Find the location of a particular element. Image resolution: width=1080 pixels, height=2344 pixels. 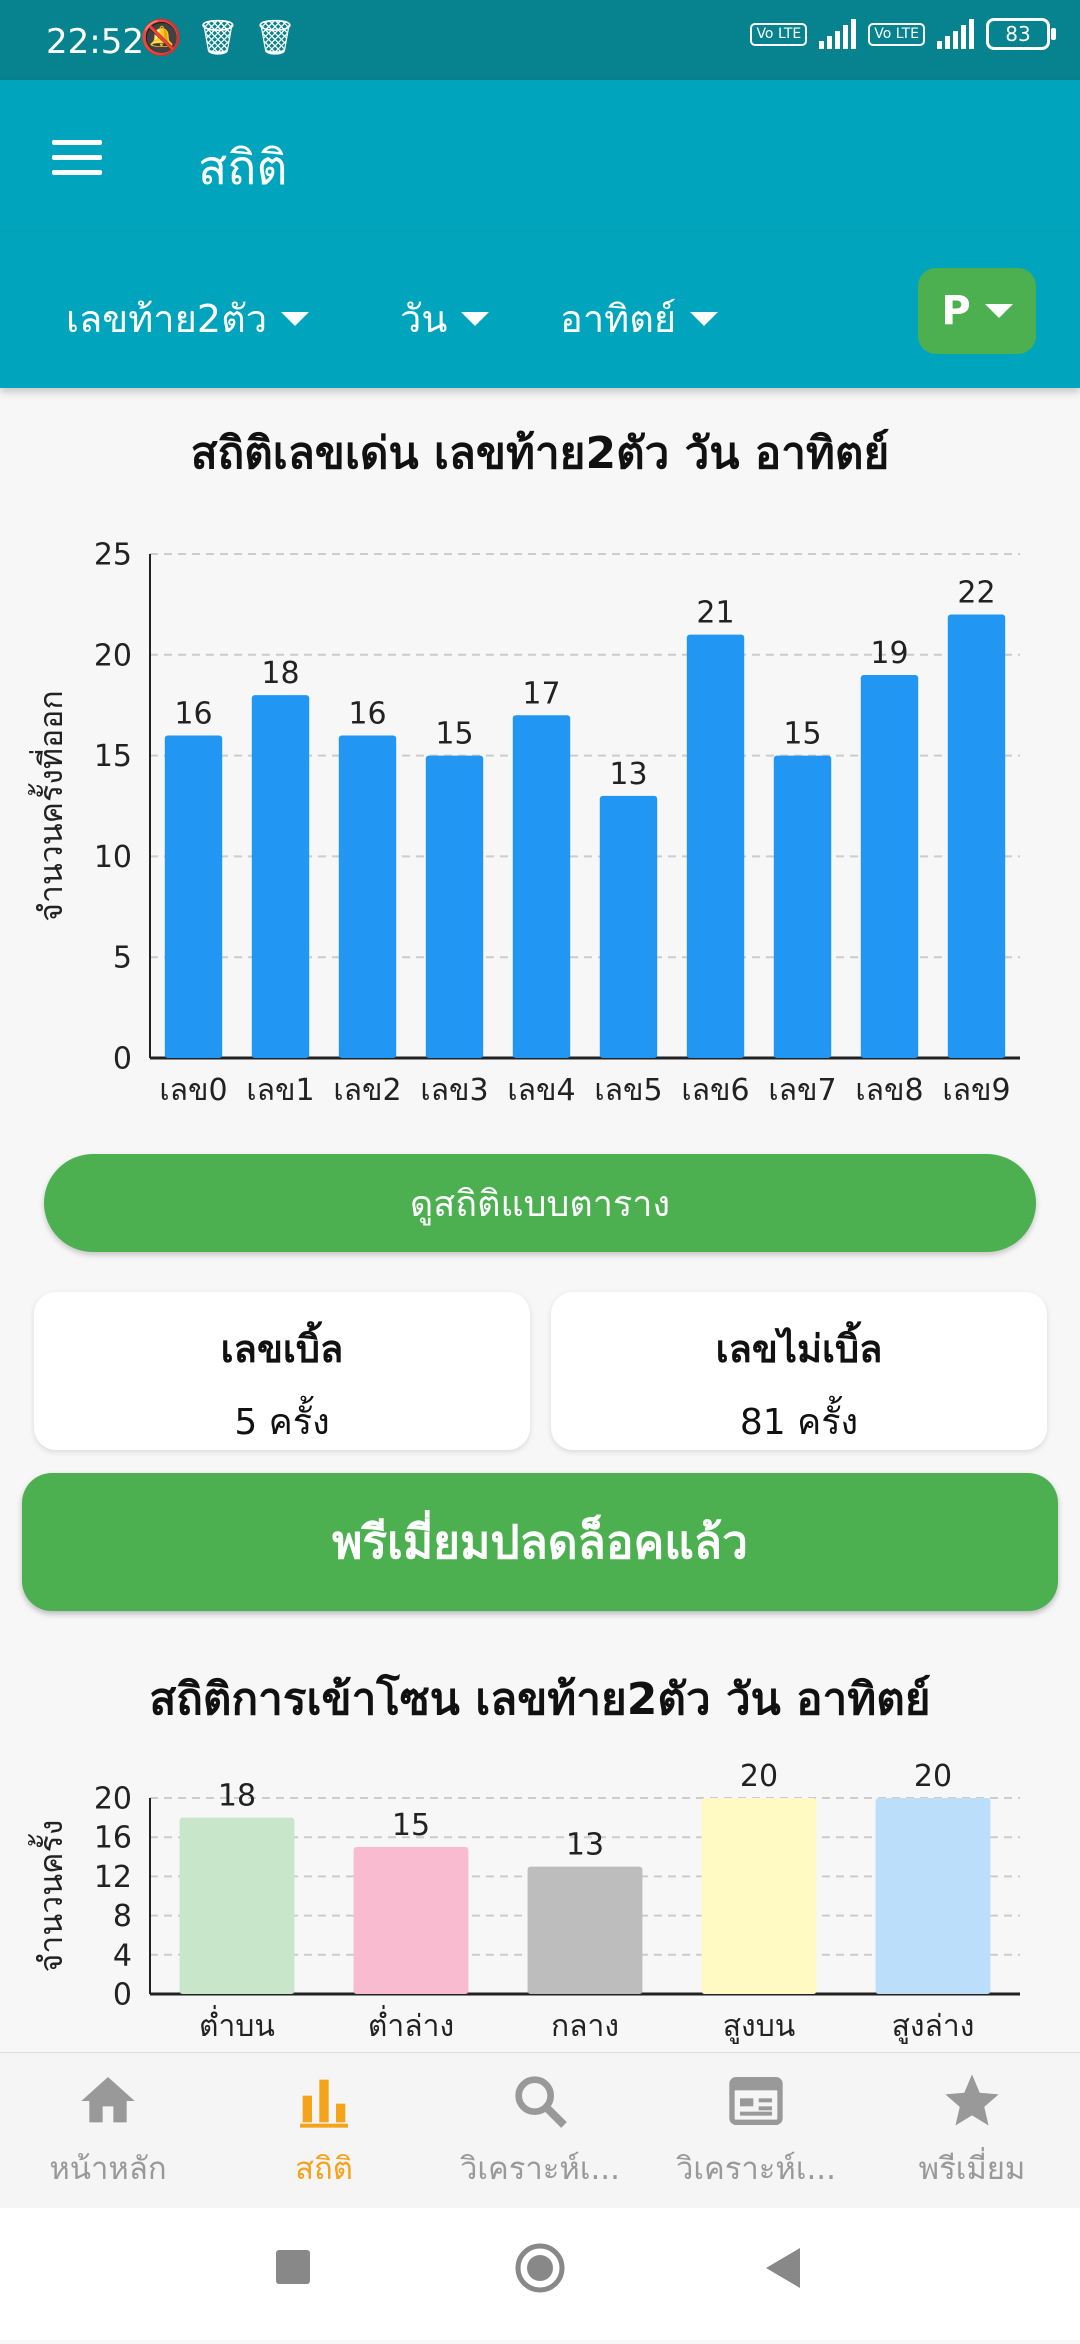

status-right-icons: Vo LTE Vo LTE 83 is located at coordinates (903, 34).